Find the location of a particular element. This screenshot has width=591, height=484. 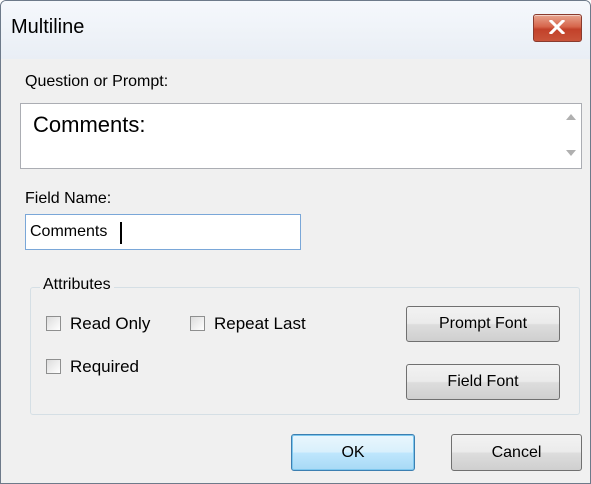

required-label: Required is located at coordinates (104, 367).